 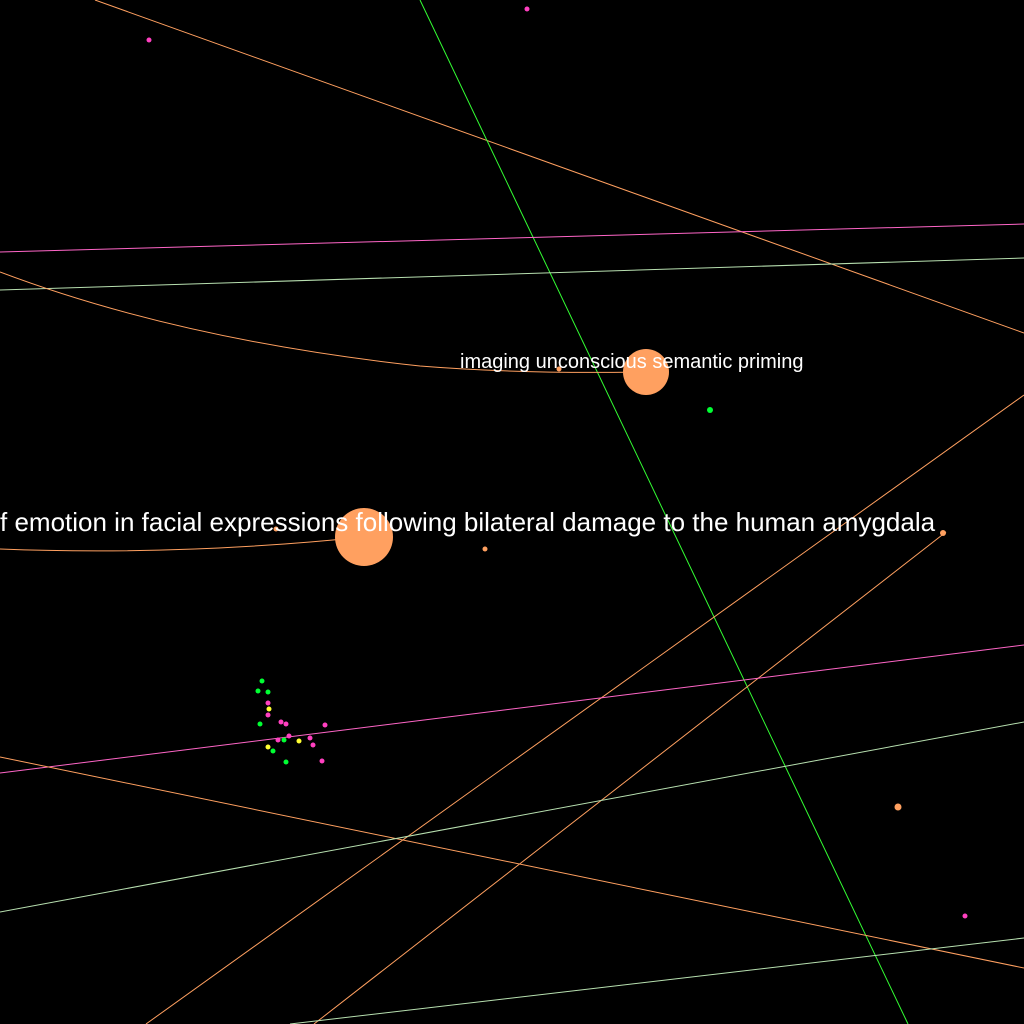 What do you see at coordinates (632, 362) in the screenshot?
I see `node-label-priming: imaging unconscious semantic priming` at bounding box center [632, 362].